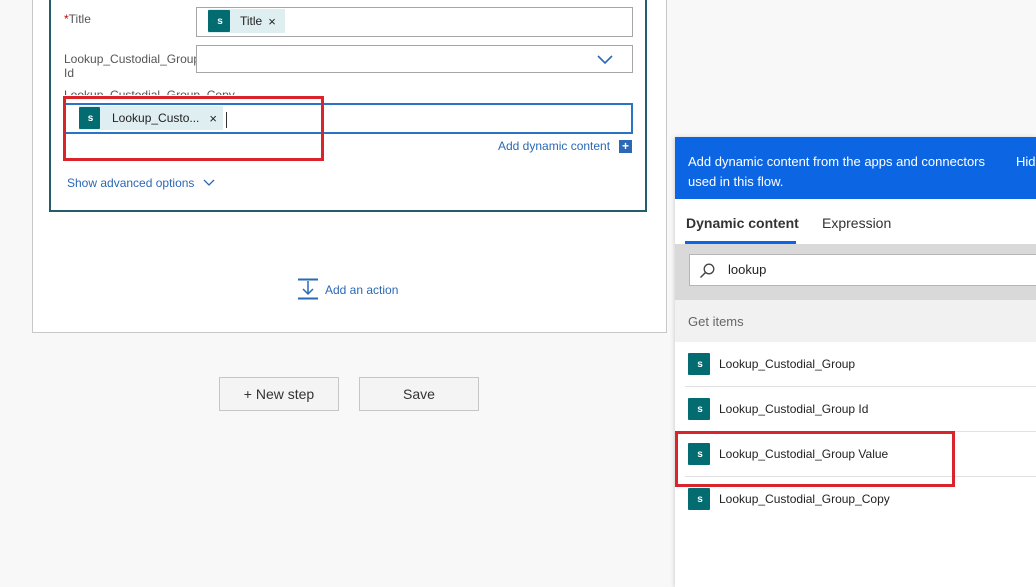  What do you see at coordinates (855, 321) in the screenshot?
I see `section-get-items: Get items` at bounding box center [855, 321].